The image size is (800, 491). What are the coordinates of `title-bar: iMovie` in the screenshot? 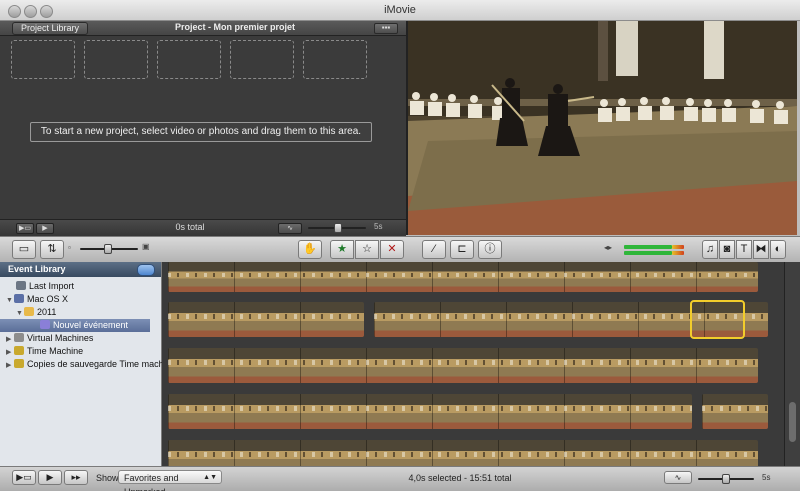 It's located at (400, 10).